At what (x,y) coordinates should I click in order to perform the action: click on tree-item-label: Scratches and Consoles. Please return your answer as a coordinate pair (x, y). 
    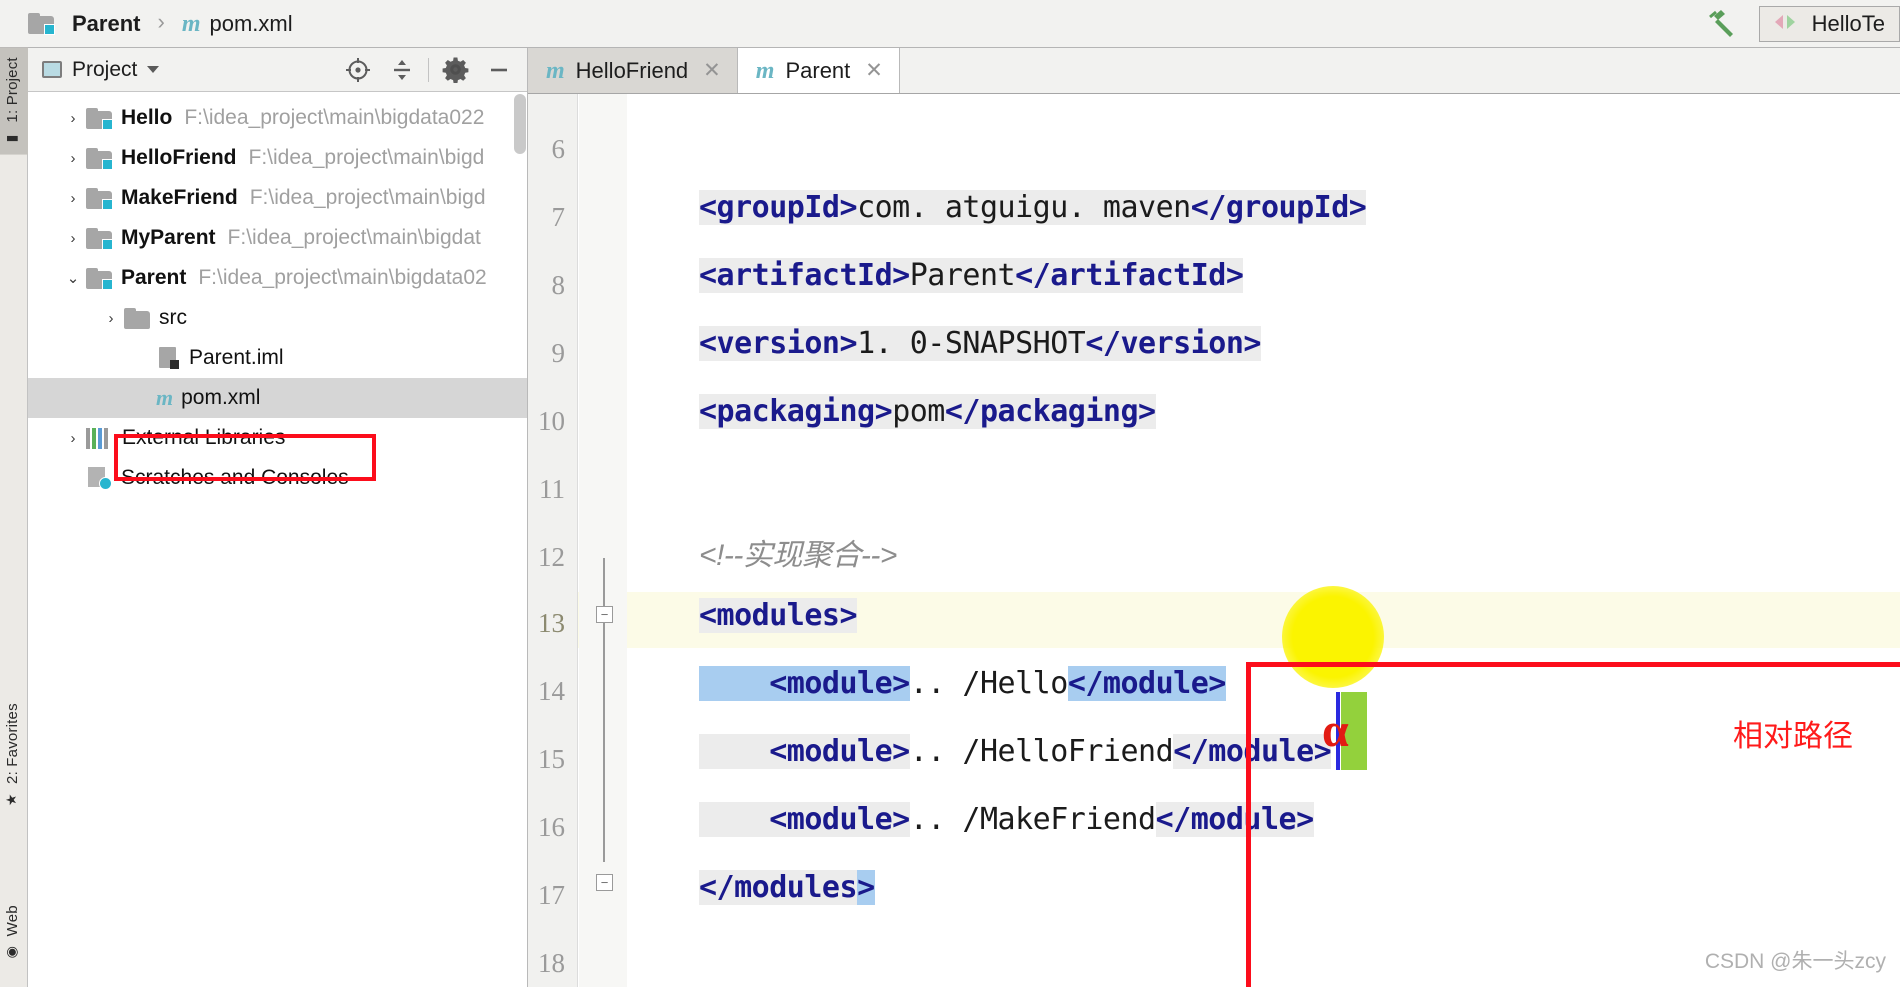
    Looking at the image, I should click on (235, 477).